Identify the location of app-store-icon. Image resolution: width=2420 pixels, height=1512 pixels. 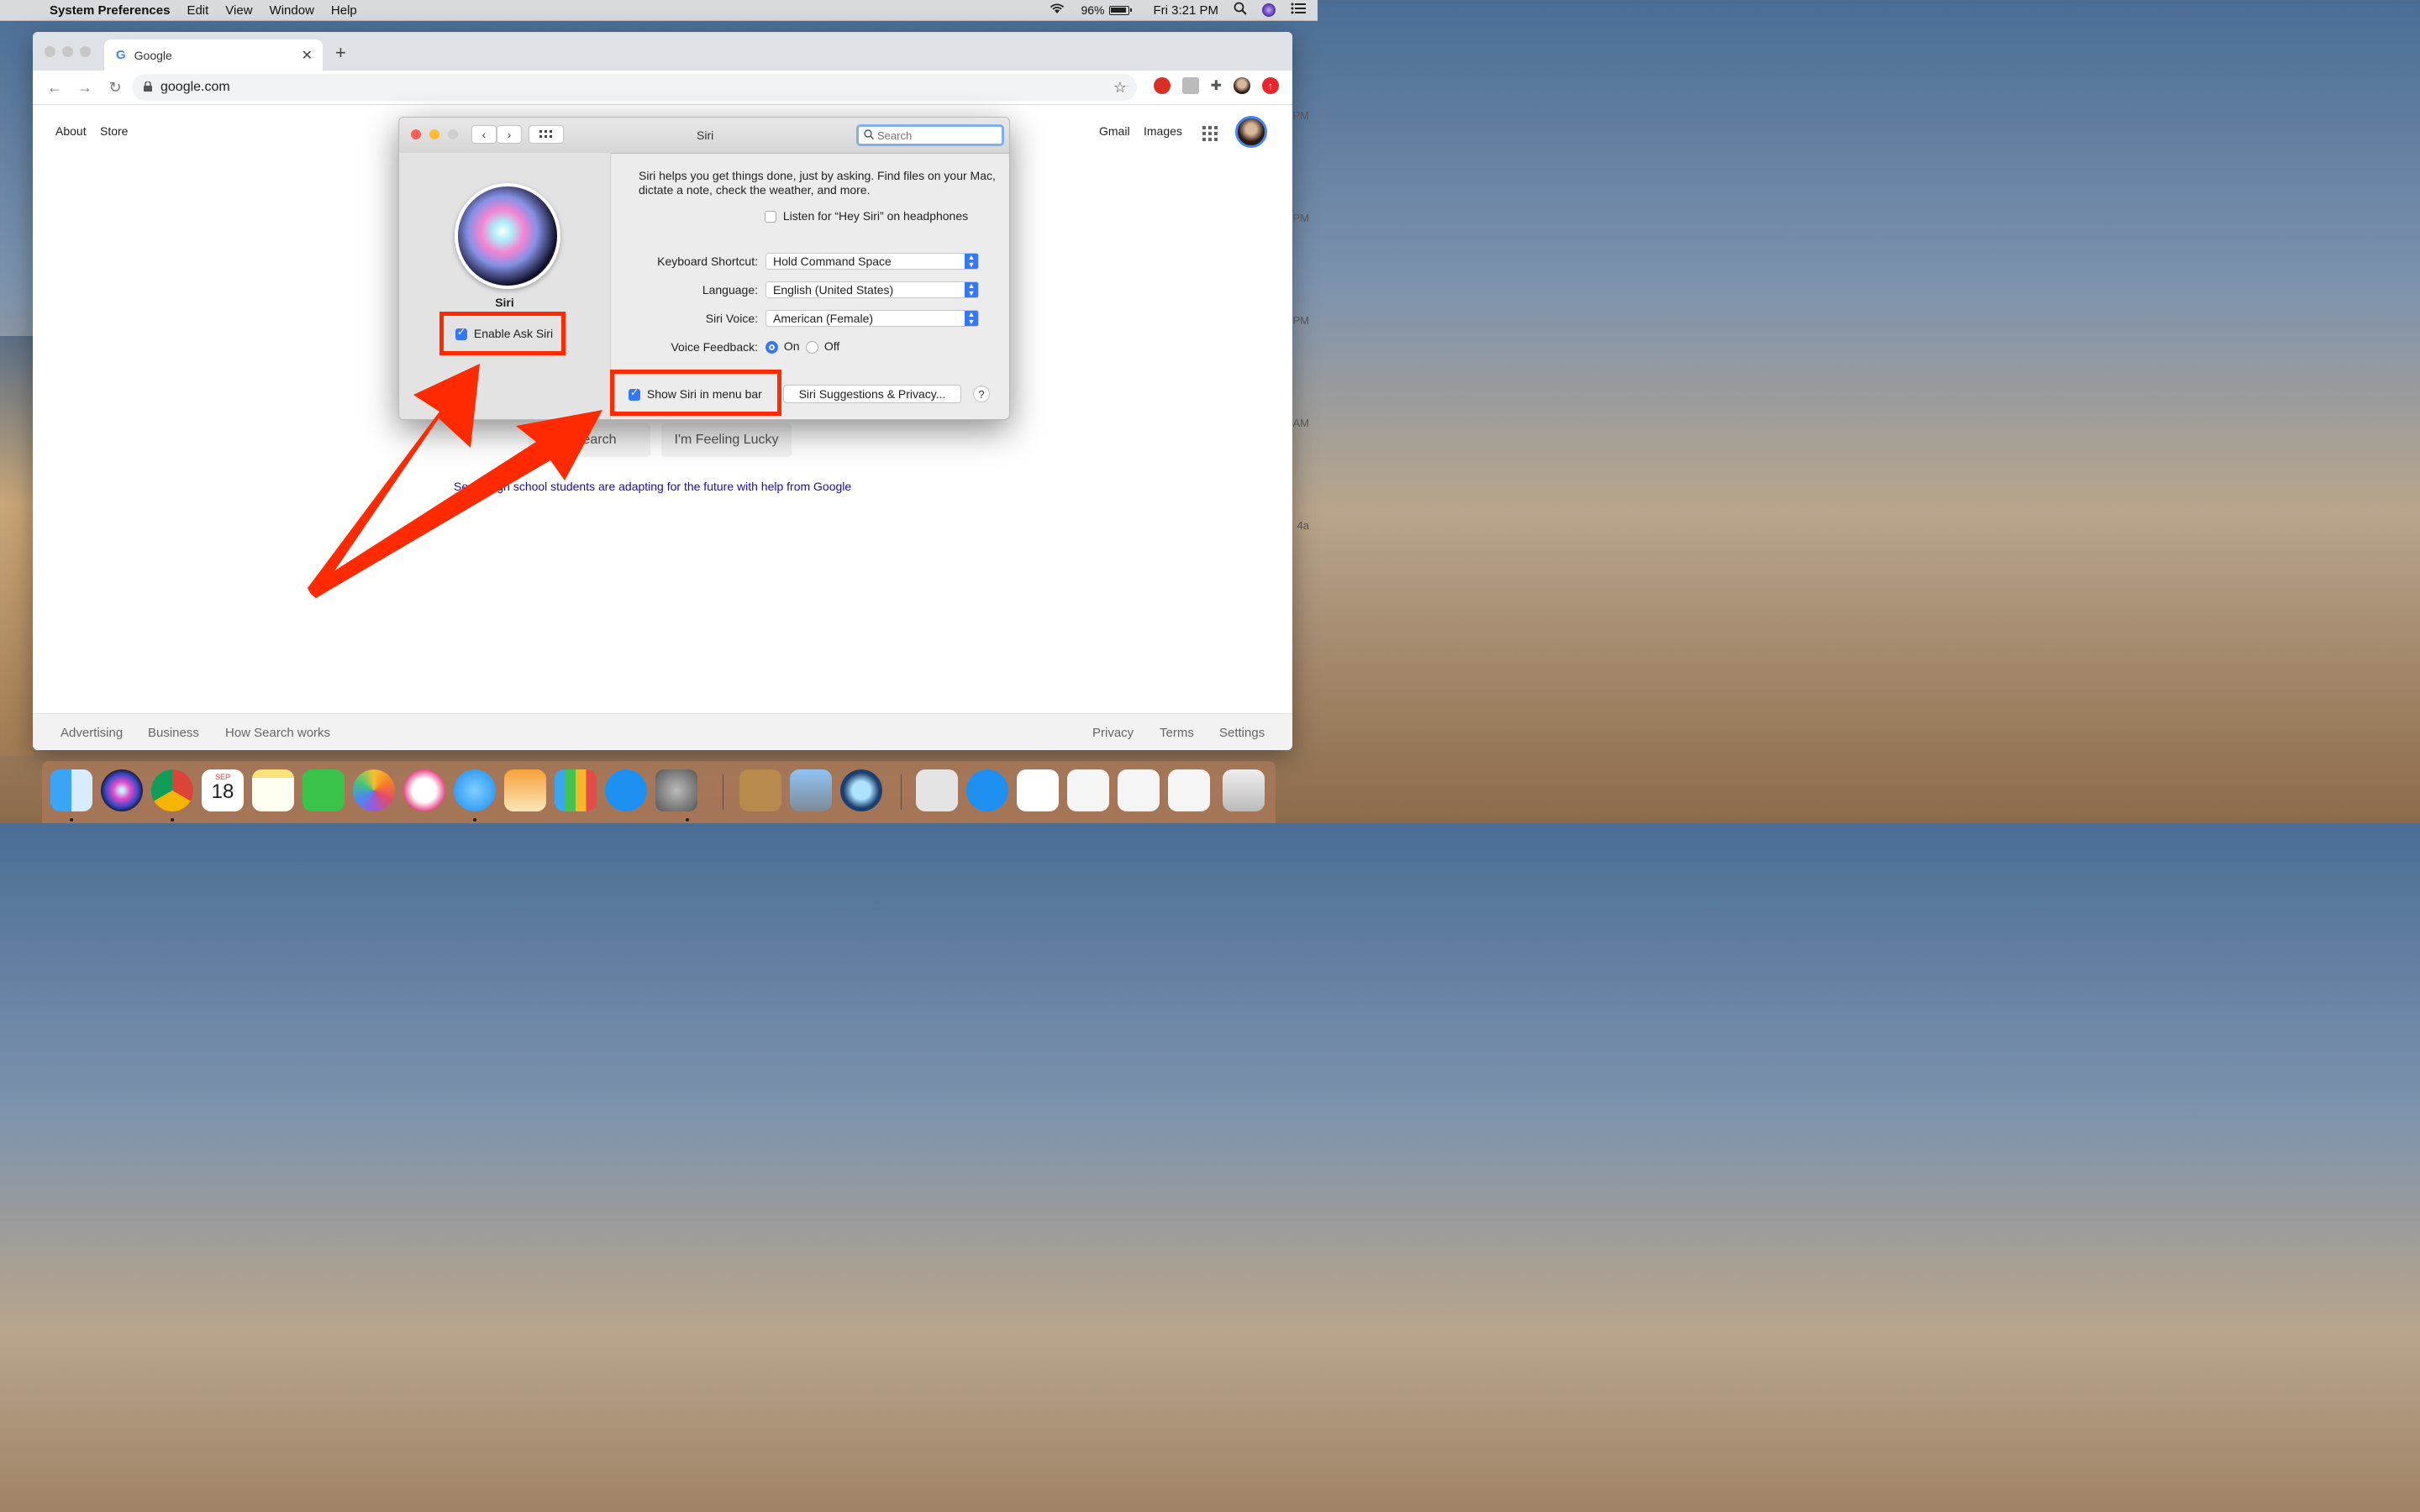
(626, 790).